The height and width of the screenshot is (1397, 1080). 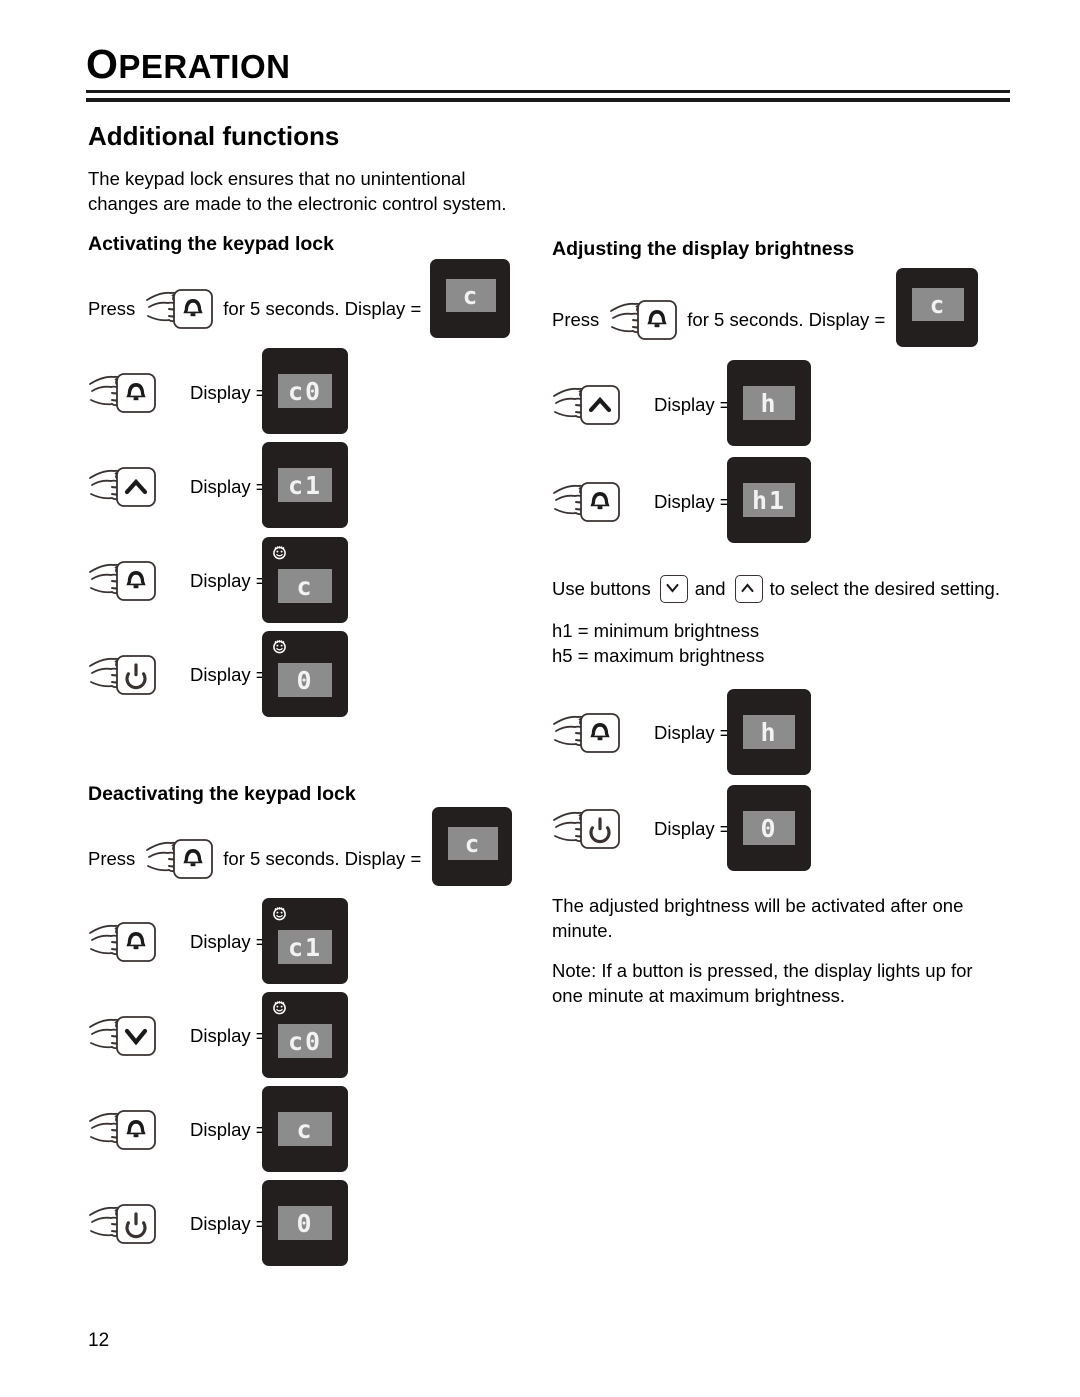 I want to click on lcd-value: c0, so click(x=305, y=1041).